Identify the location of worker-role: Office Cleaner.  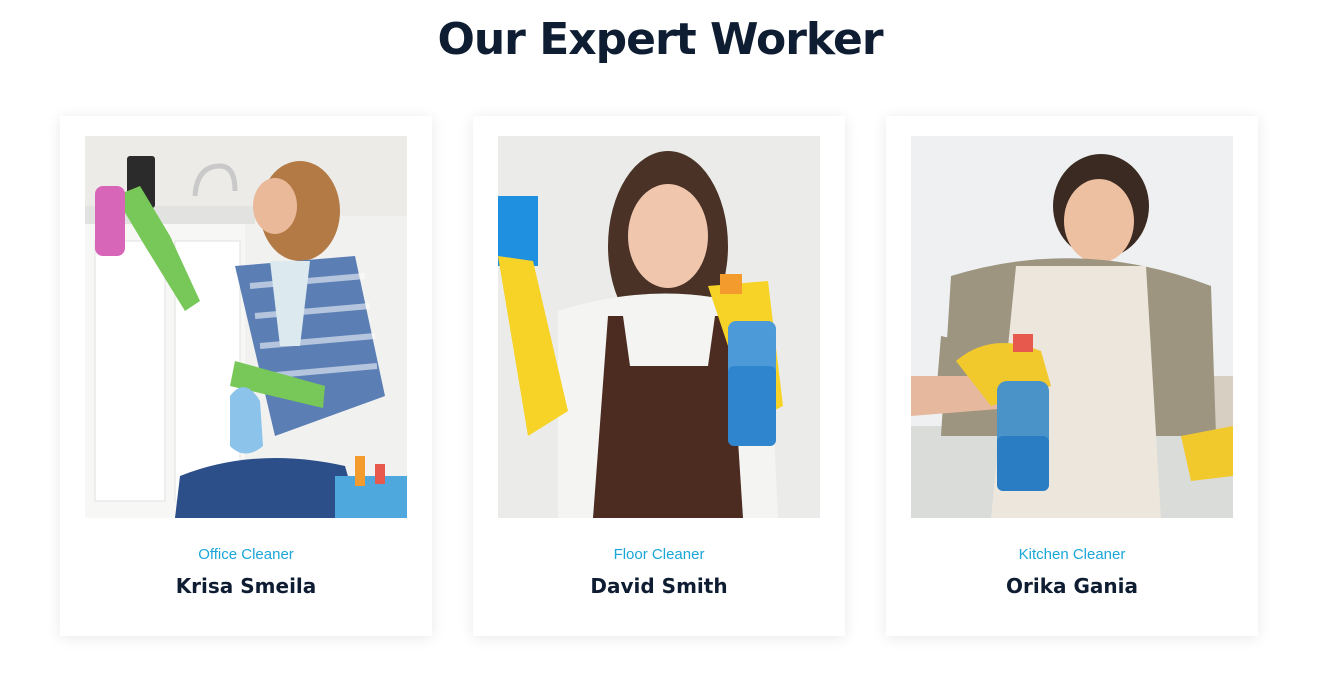
(246, 554).